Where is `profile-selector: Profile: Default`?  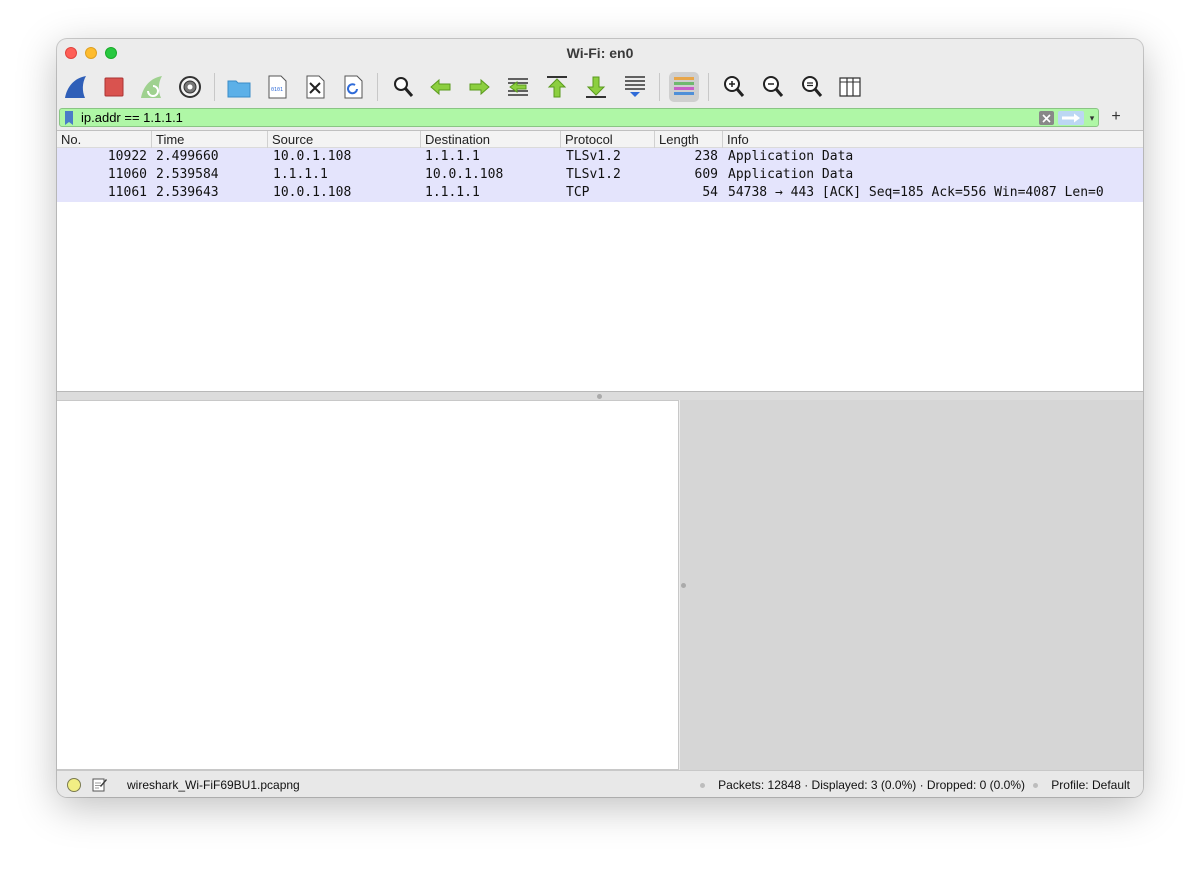 profile-selector: Profile: Default is located at coordinates (1090, 785).